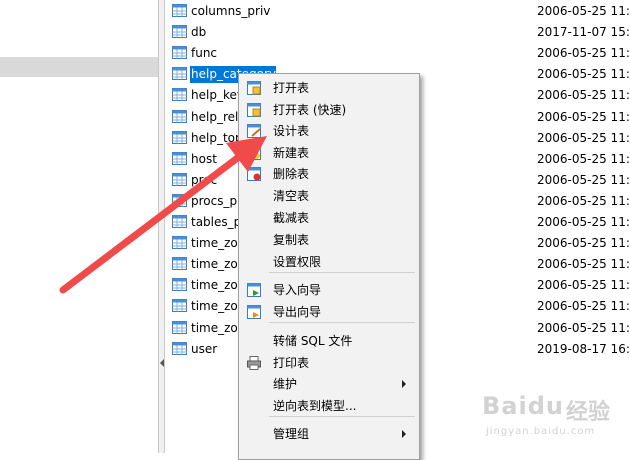  Describe the element at coordinates (313, 341) in the screenshot. I see `menu-item-label: 转储 SQL 文件` at that location.